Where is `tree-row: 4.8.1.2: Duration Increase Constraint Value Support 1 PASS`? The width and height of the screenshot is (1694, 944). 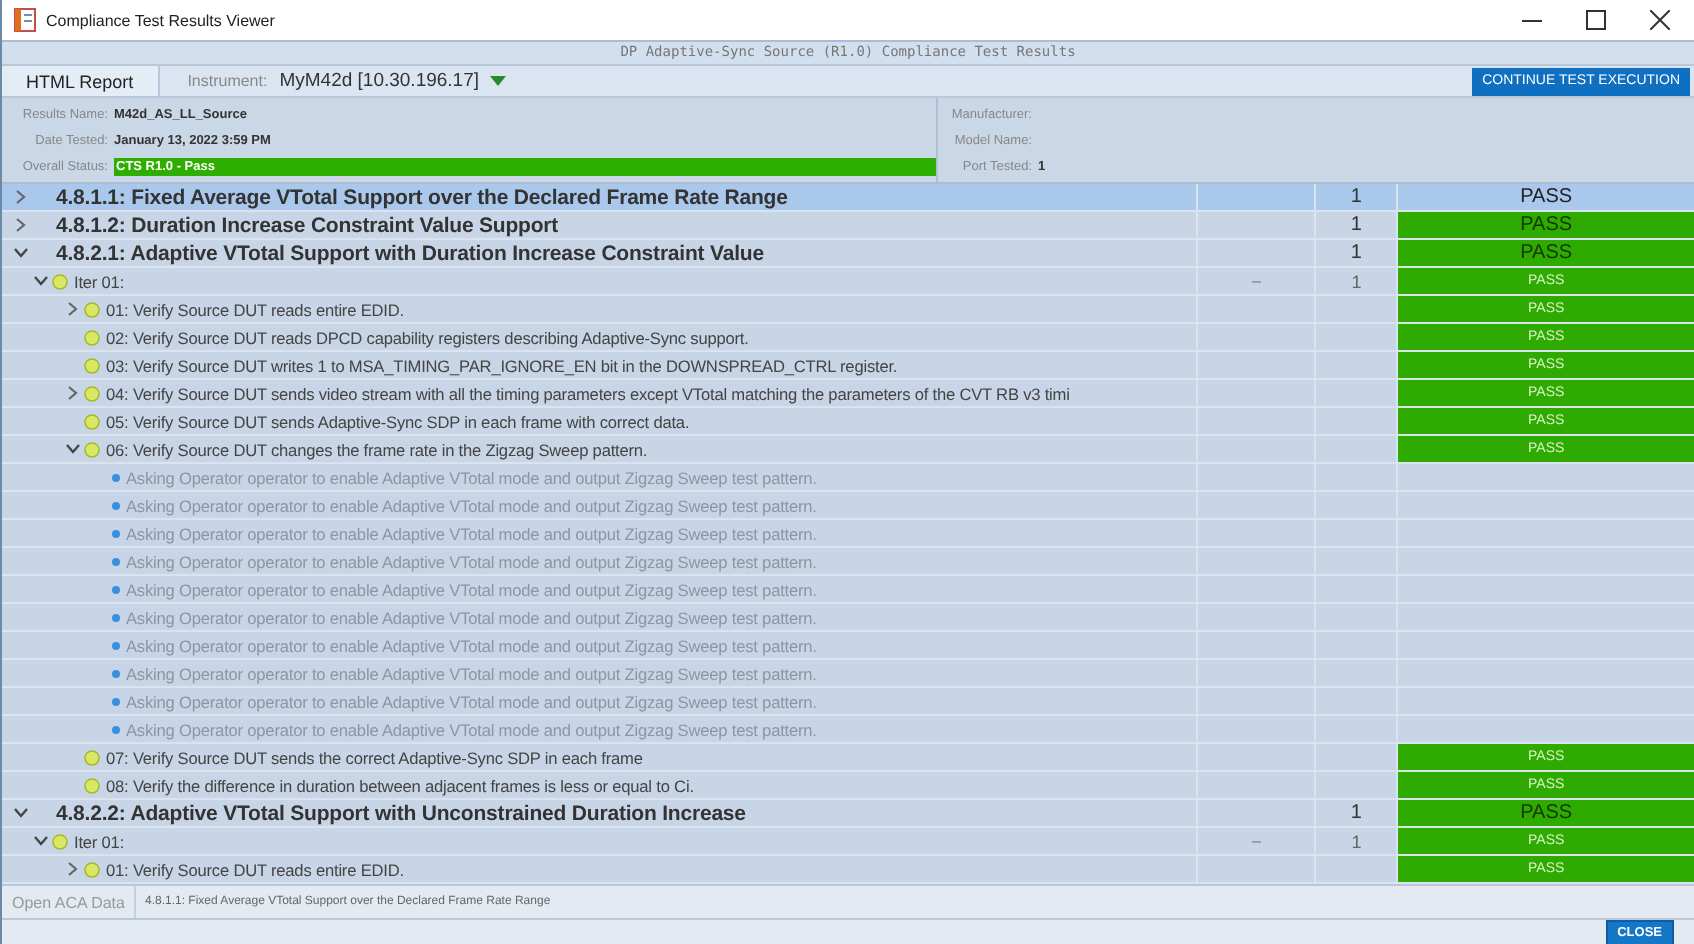
tree-row: 4.8.1.2: Duration Increase Constraint Value Support 1 PASS is located at coordinates (848, 226).